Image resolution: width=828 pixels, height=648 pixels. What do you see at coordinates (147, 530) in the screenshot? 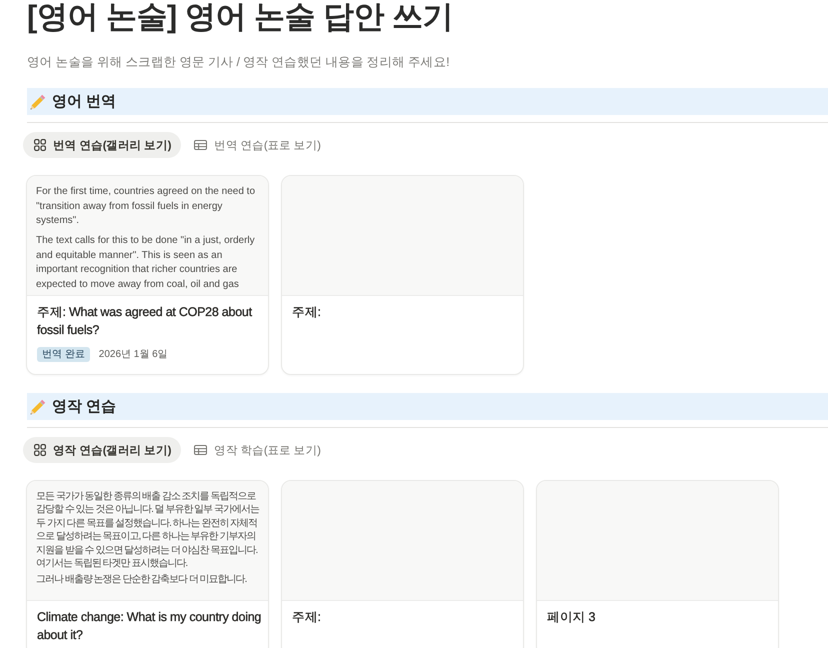
I see `preview-text: 모든 국가가 동일한 종류의 배출 감소 조치를 독립적으로 감당할 수 있는 것은 아닙니다. 덜 부유한 일부 국가에서는 두 가지 다른 목표를 설정했습니다. 하나는 완전히 자체적으로 달성하려는 목표이고, 다른 하나는 부유한 기부자의 지원을 받을 수 있으면 달성하려는 더 야심찬 목표입니다. 여기서는 독립된 타겟만 표시했습니다.` at bounding box center [147, 530].